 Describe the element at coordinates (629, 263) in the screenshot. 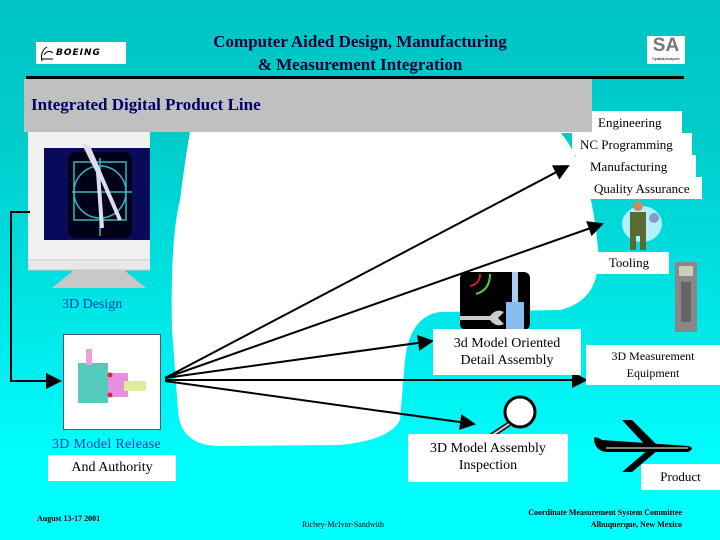

I see `label-tooling: Tooling` at that location.